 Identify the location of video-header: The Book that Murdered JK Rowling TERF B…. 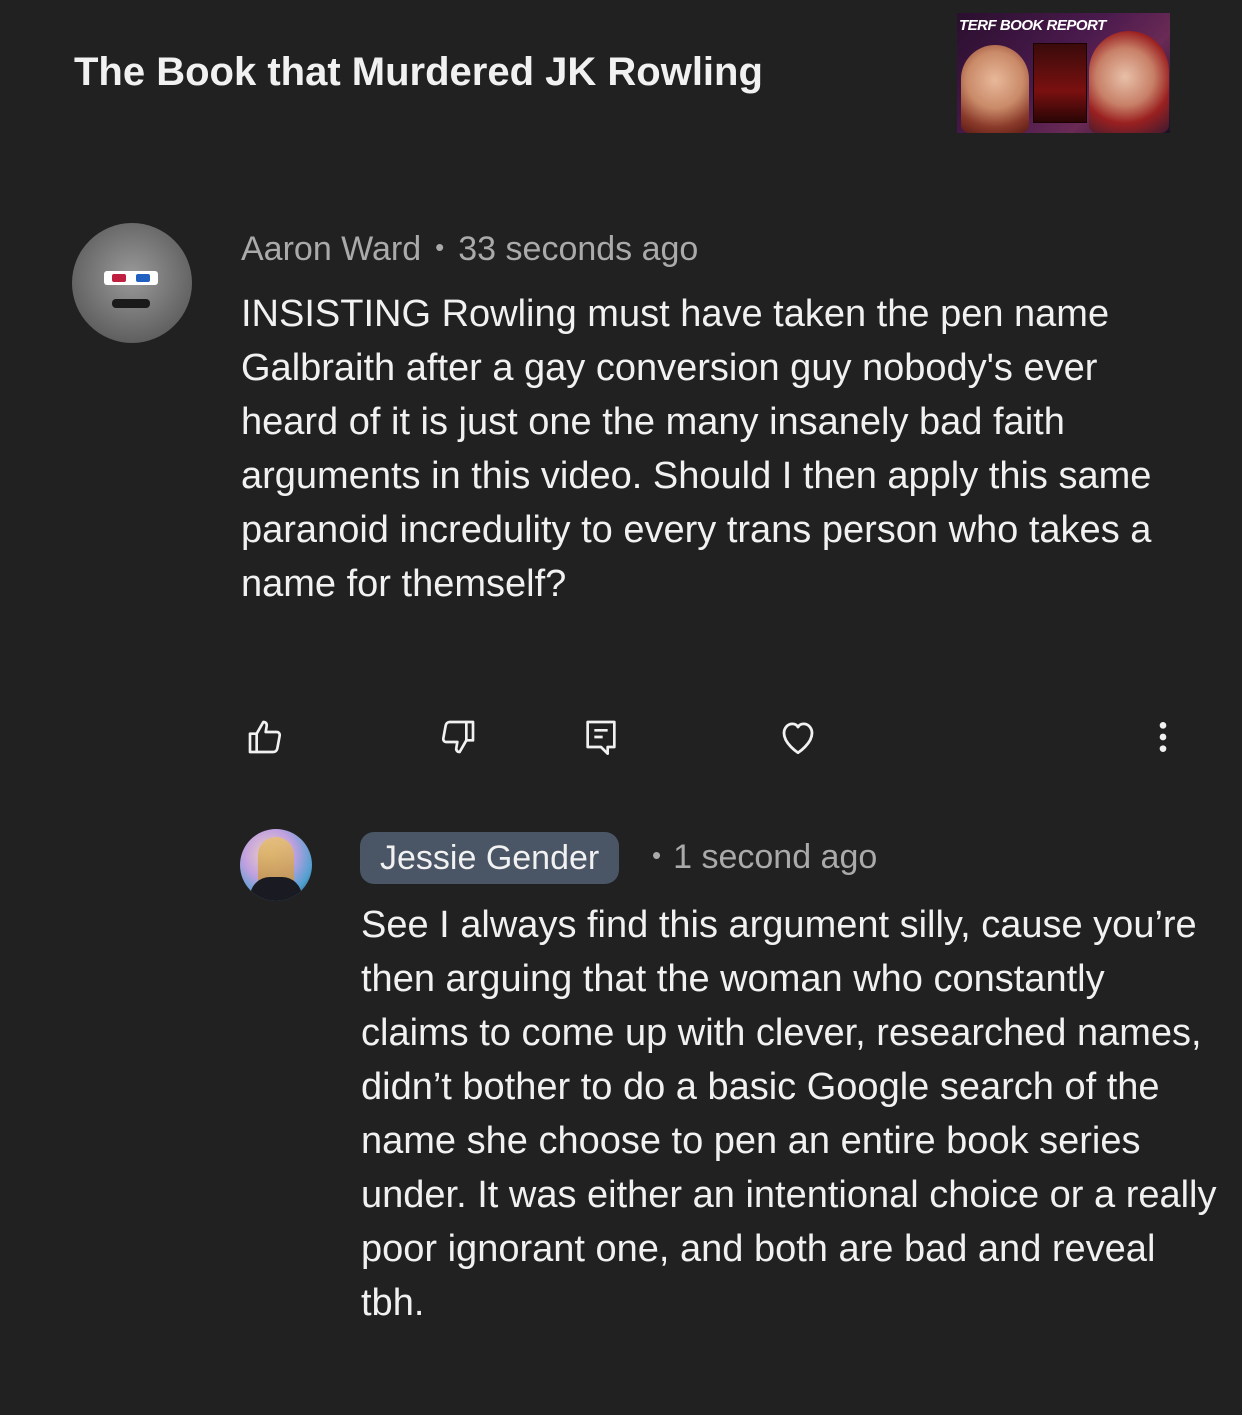
(621, 75).